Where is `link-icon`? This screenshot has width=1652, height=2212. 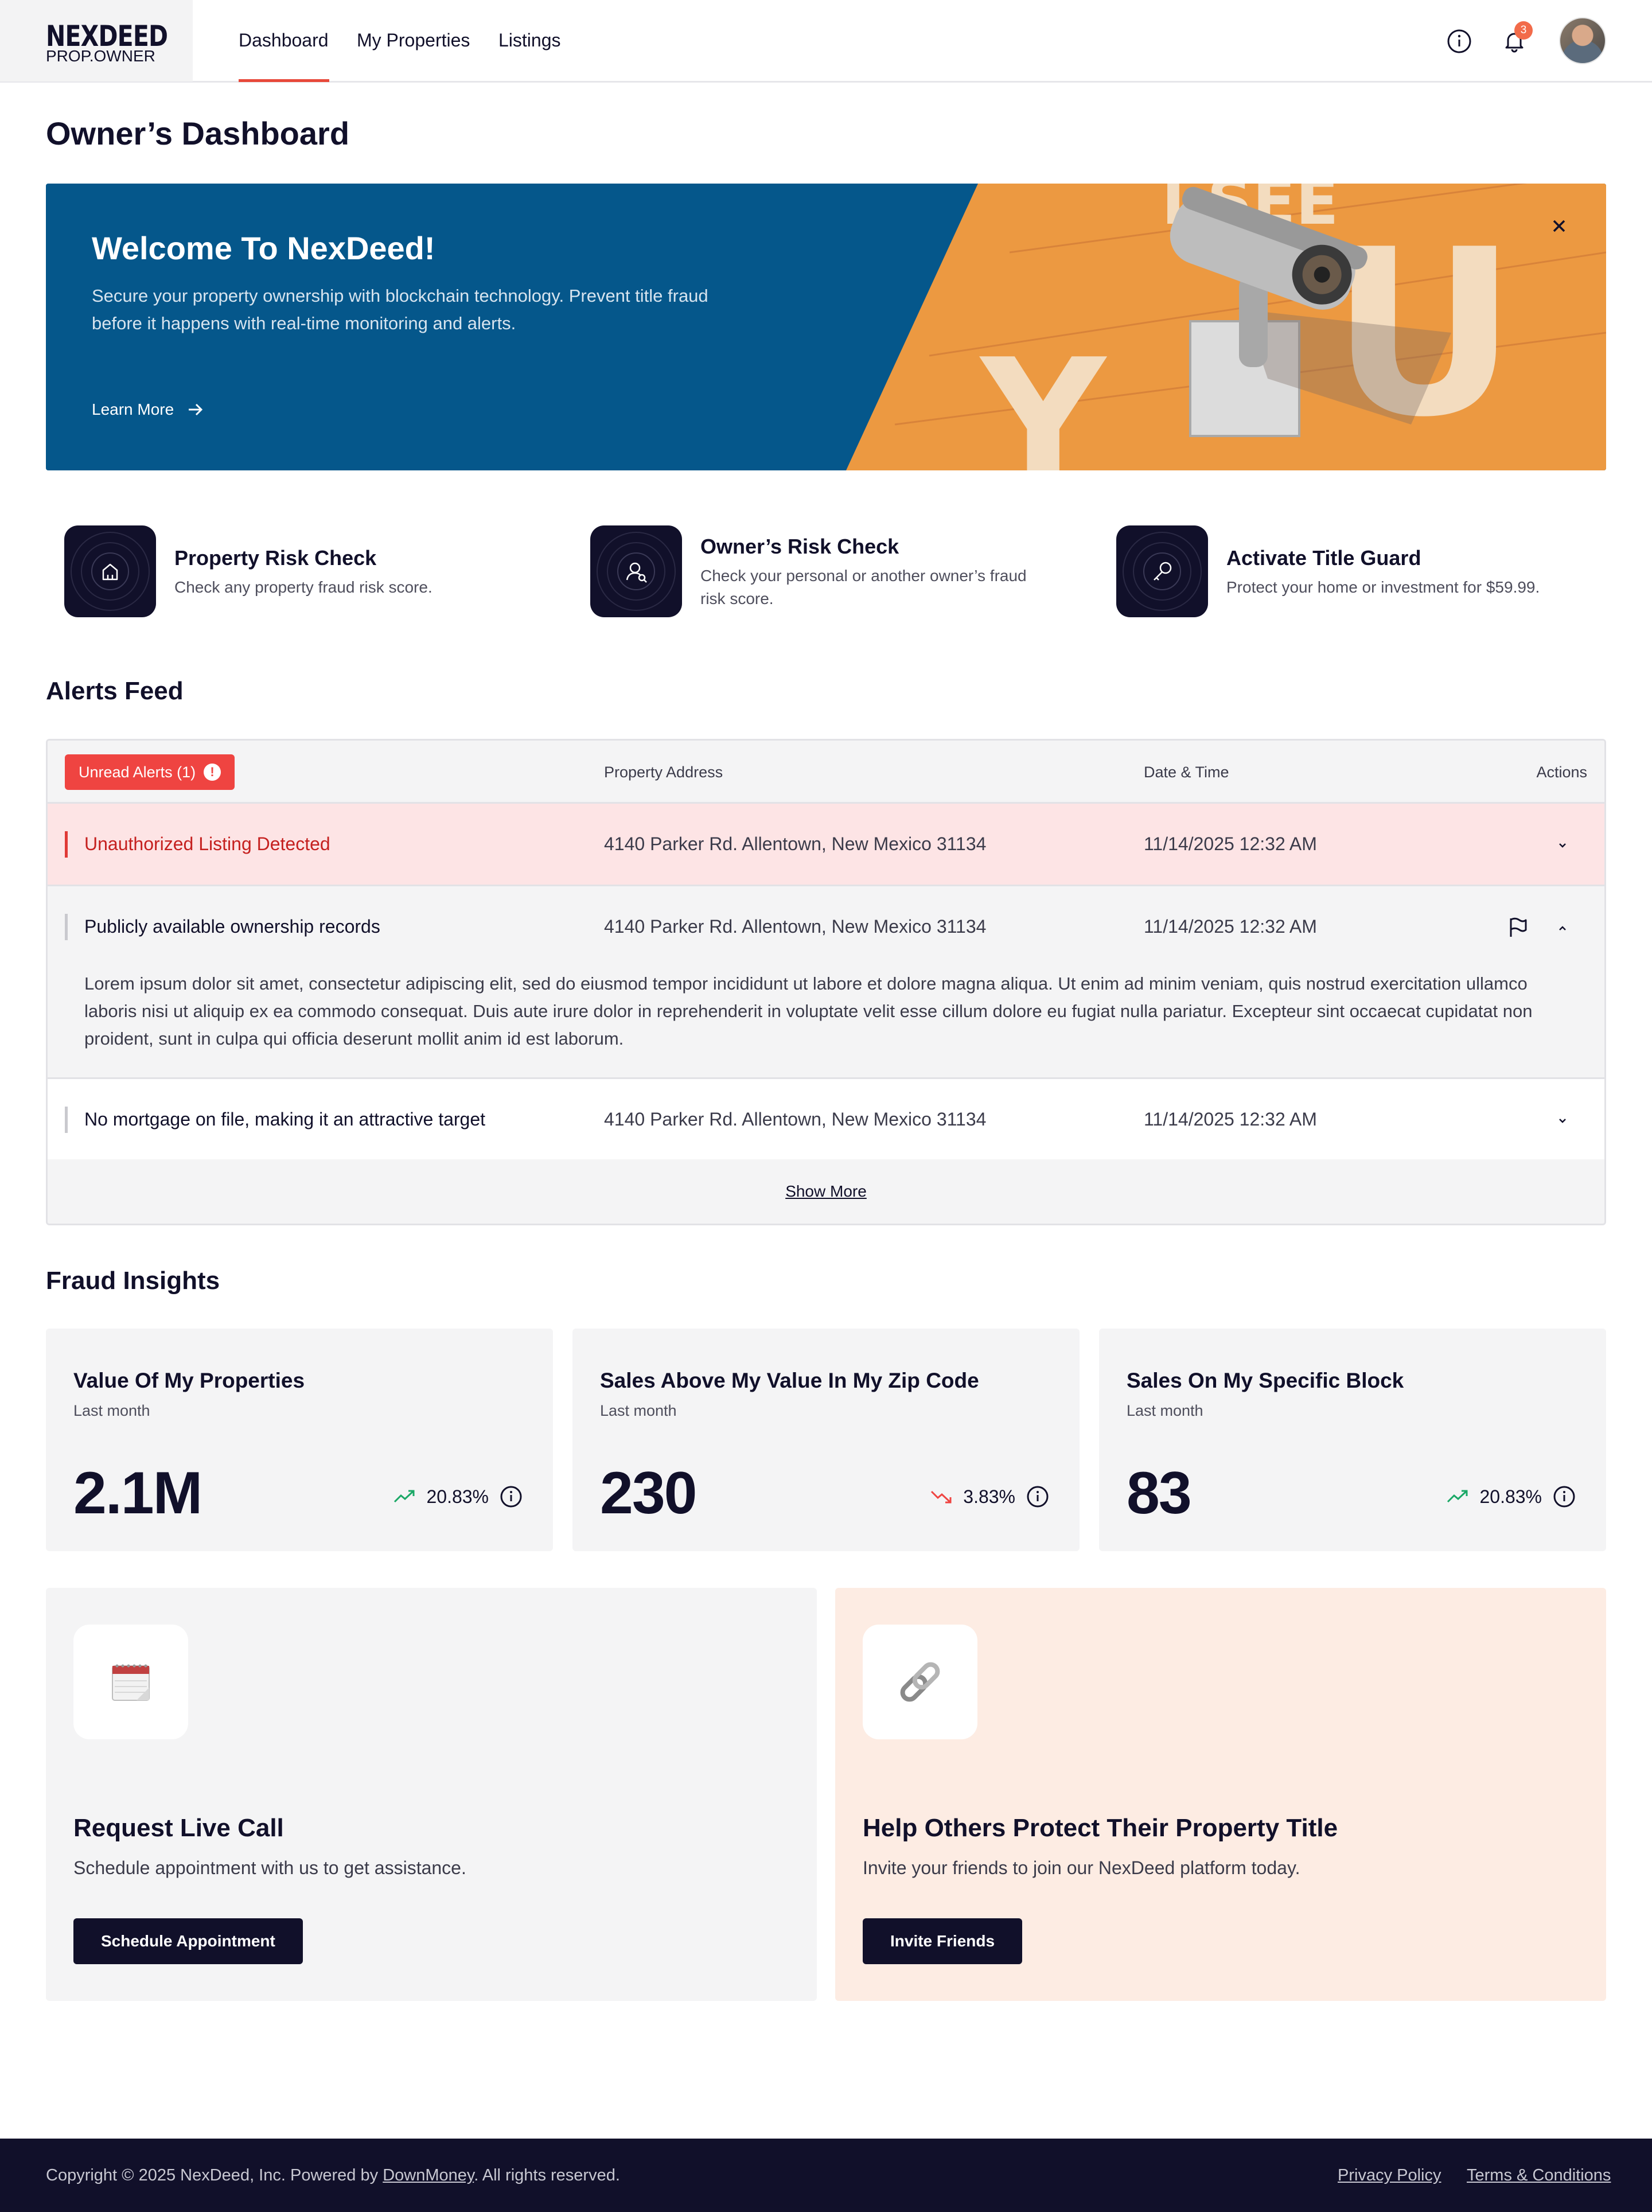 link-icon is located at coordinates (920, 1682).